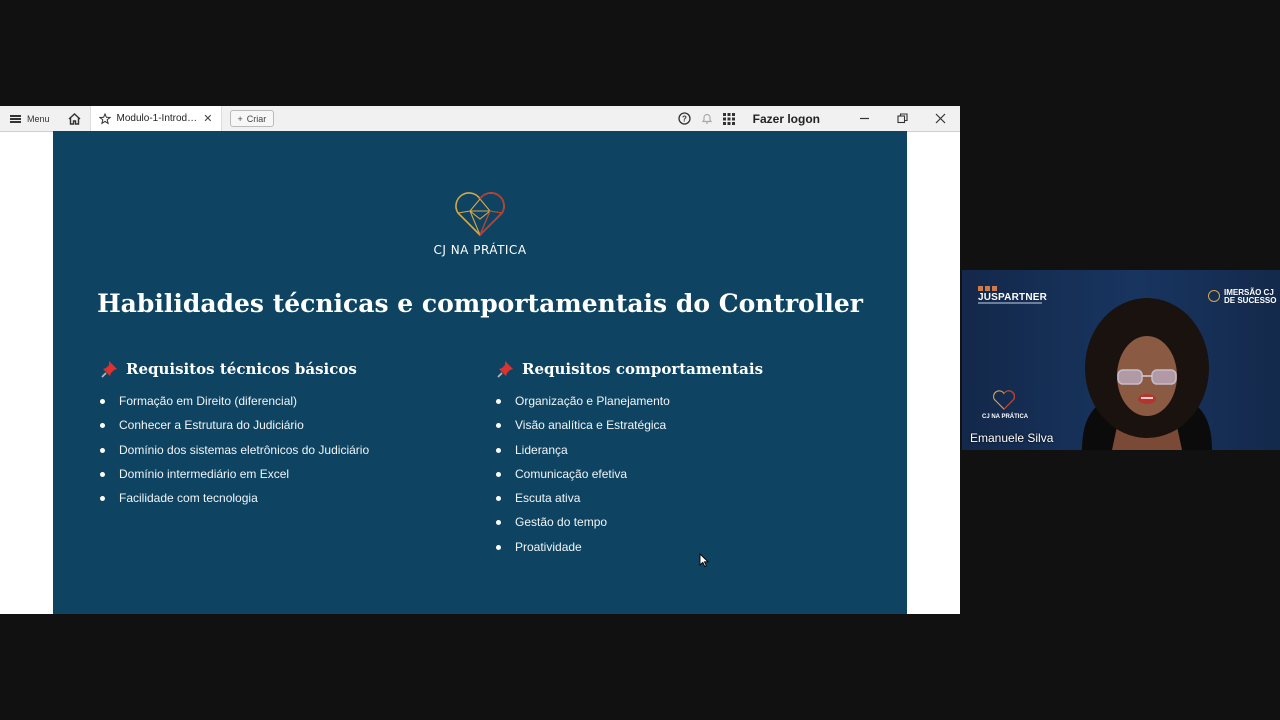 Image resolution: width=1280 pixels, height=720 pixels. I want to click on juspartner-tagline-bar, so click(1010, 303).